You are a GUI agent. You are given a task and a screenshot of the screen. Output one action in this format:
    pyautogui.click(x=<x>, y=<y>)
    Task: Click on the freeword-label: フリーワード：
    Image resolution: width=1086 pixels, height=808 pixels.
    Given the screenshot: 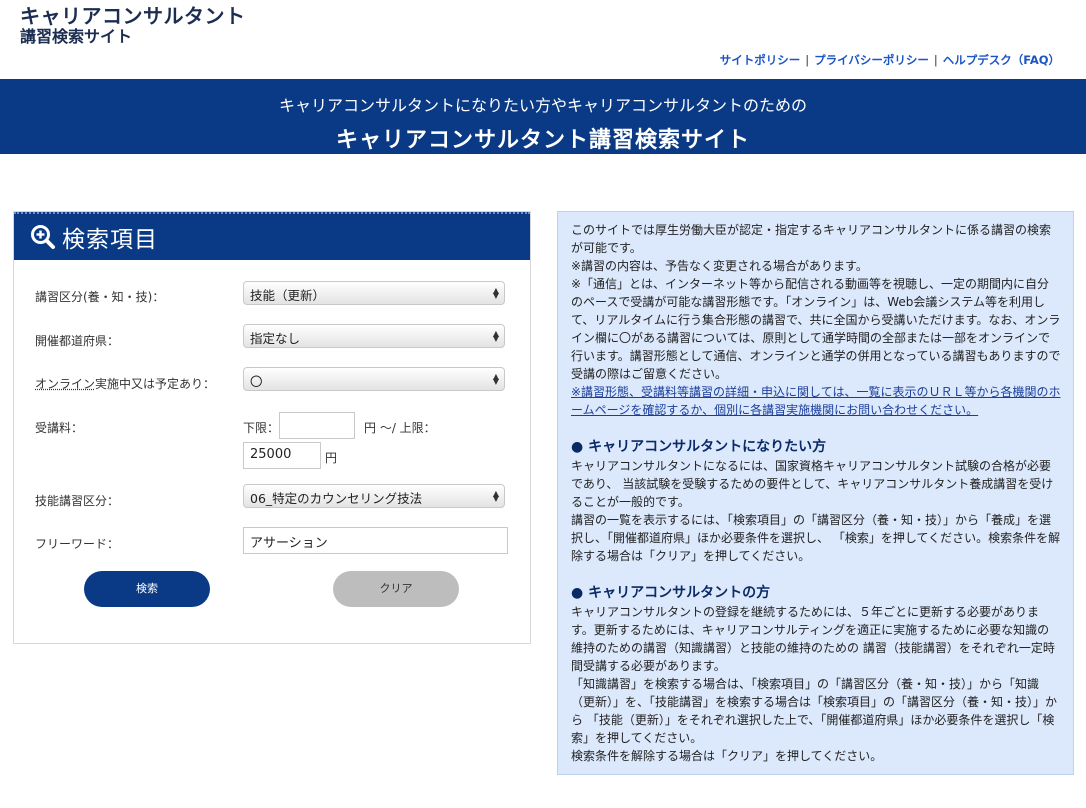 What is the action you would take?
    pyautogui.click(x=77, y=544)
    